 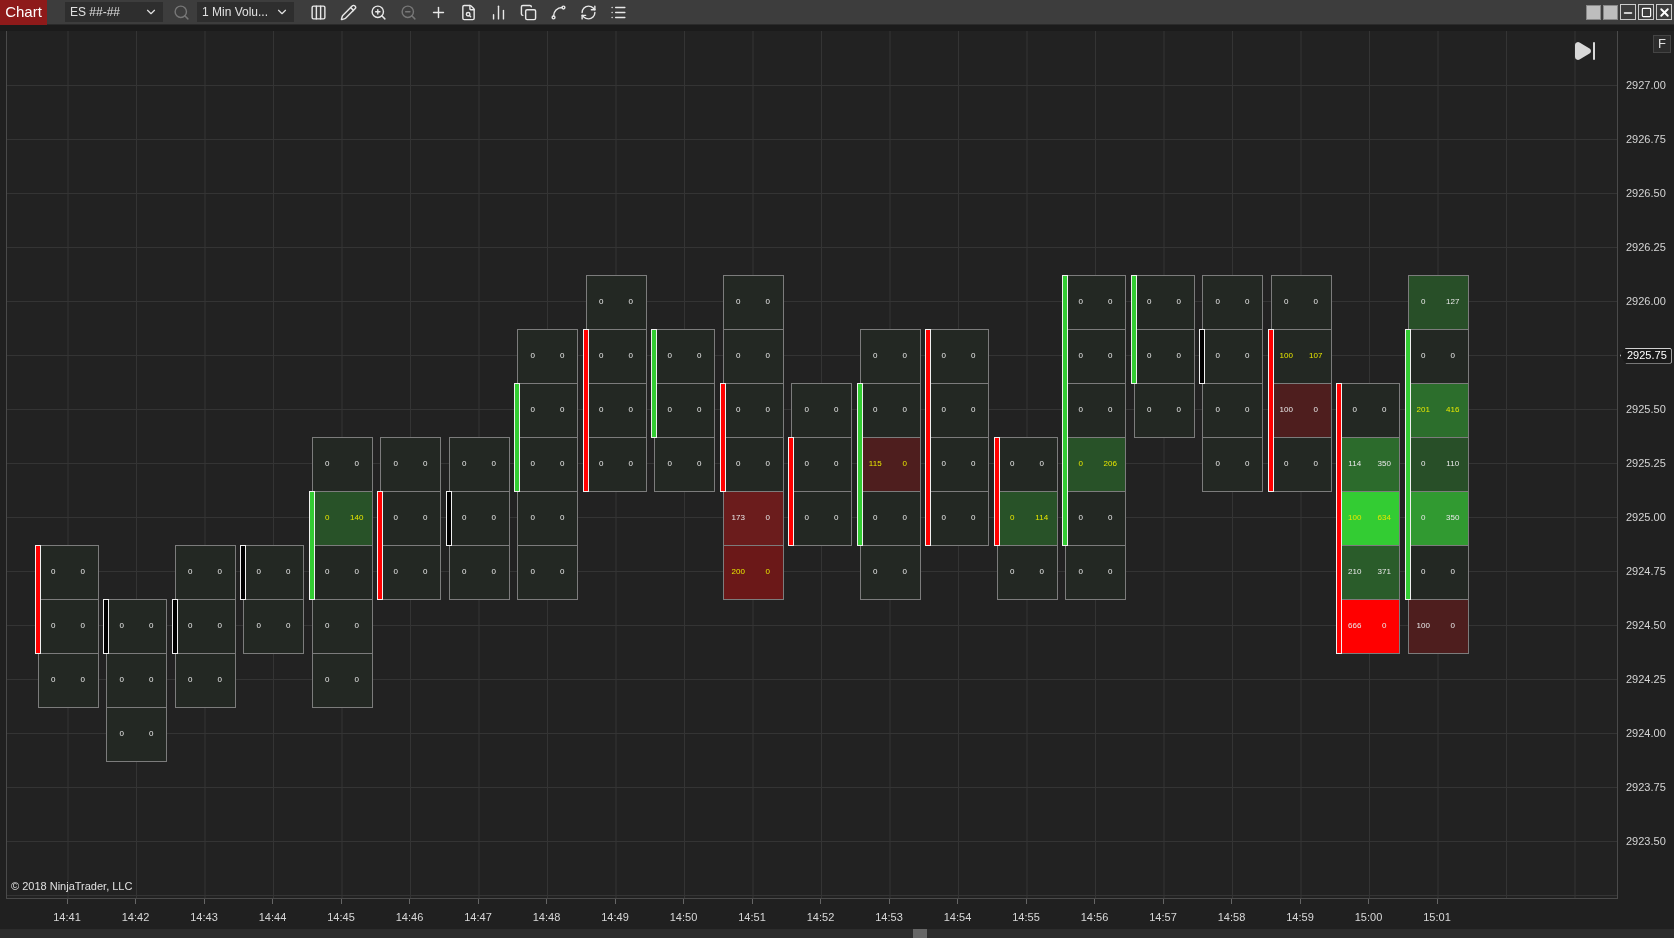 I want to click on time-label: 15:00, so click(x=1368, y=917).